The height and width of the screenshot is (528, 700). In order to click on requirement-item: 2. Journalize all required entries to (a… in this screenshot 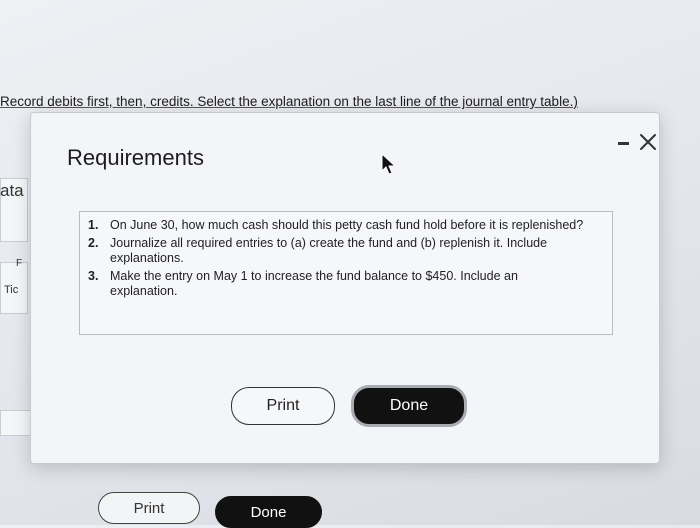, I will do `click(338, 251)`.